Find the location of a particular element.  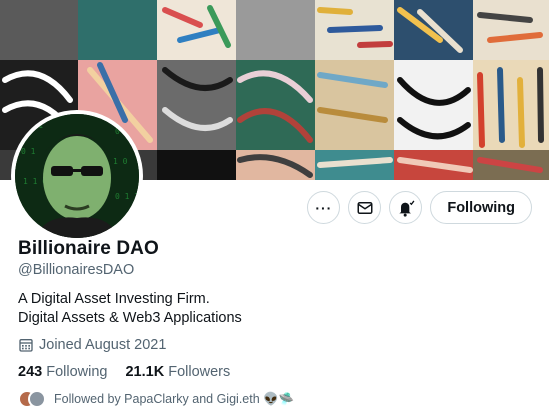

profile-actions: ··· Following is located at coordinates (419, 207).